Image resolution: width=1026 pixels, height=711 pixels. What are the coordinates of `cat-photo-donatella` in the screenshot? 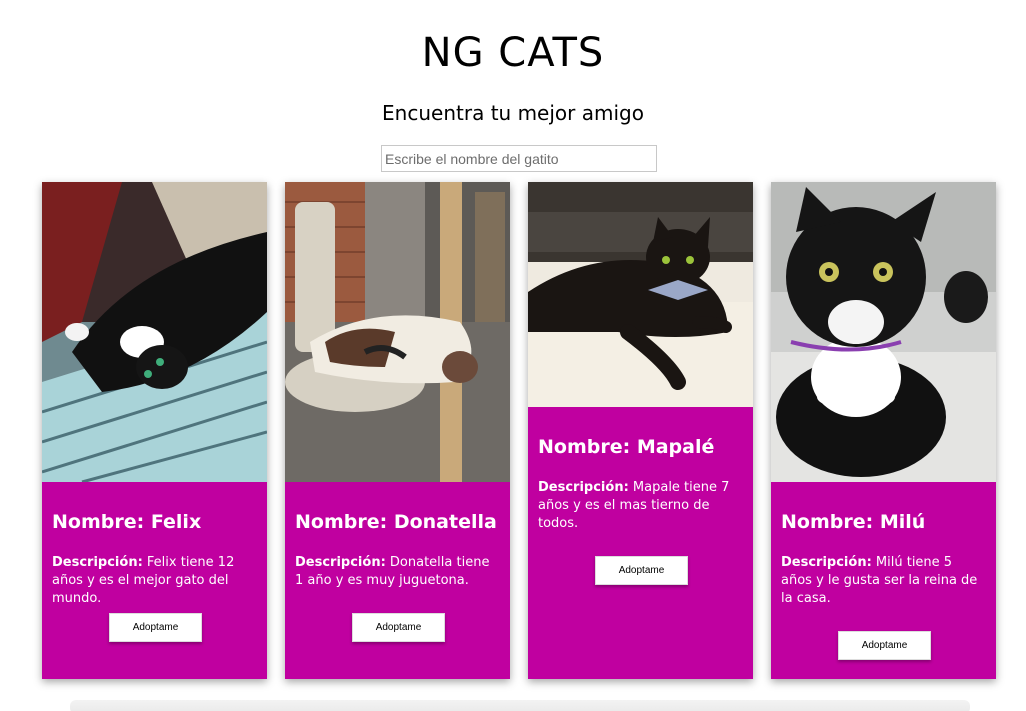 It's located at (397, 332).